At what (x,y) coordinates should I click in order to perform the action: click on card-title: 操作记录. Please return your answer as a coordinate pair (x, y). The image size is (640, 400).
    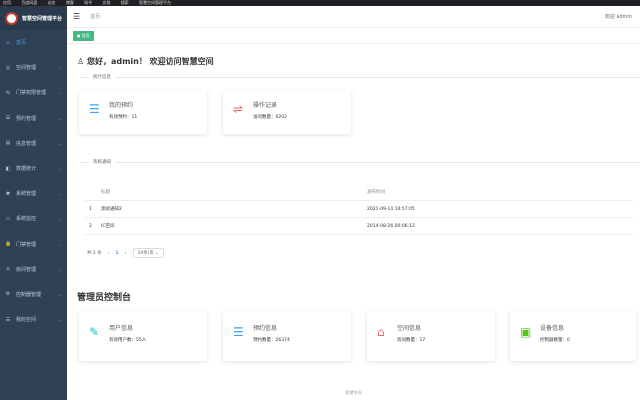
    Looking at the image, I should click on (265, 105).